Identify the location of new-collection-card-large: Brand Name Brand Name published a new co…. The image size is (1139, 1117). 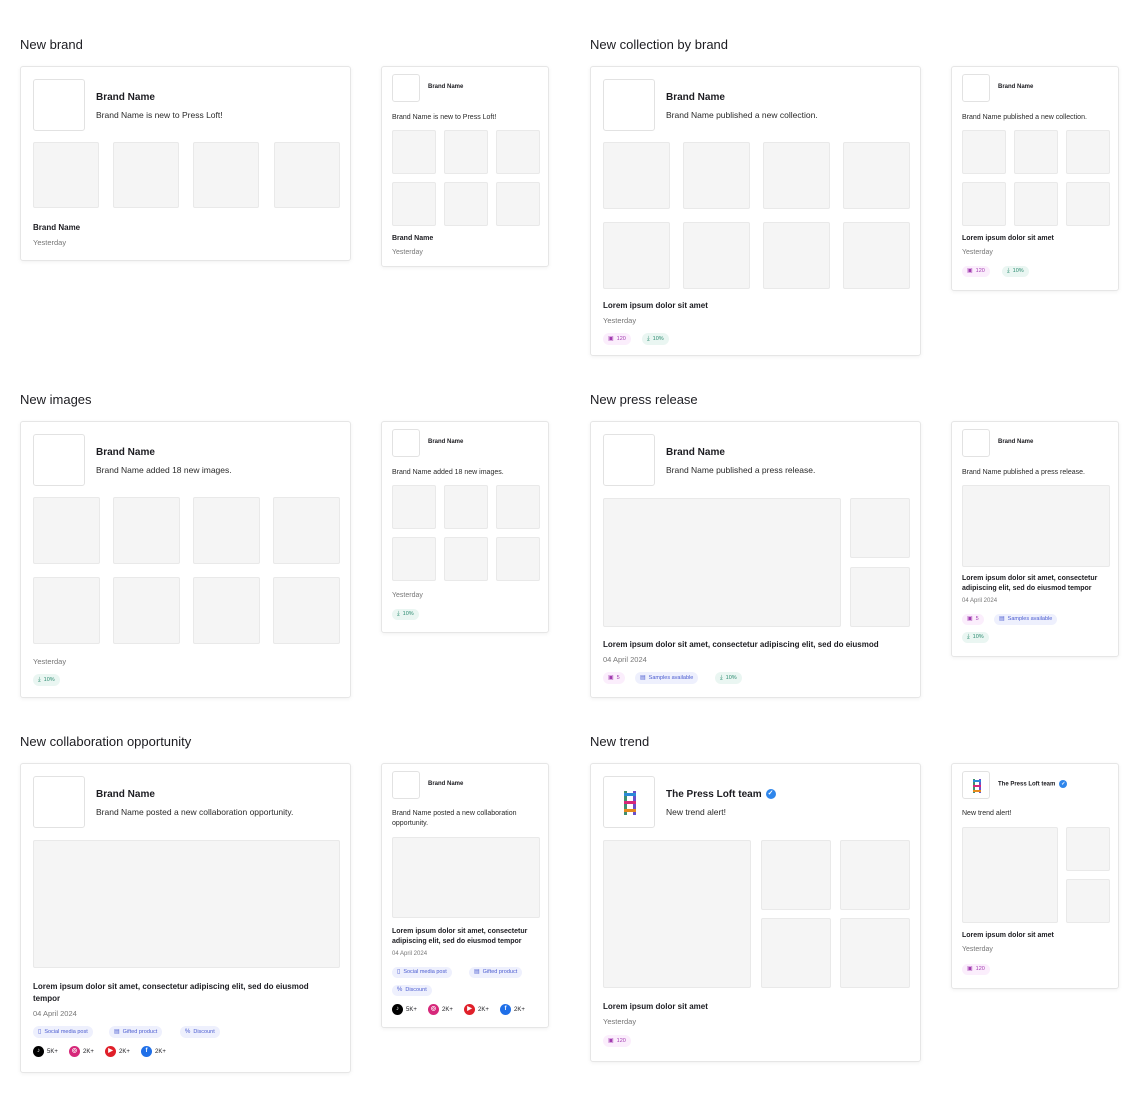
(755, 211).